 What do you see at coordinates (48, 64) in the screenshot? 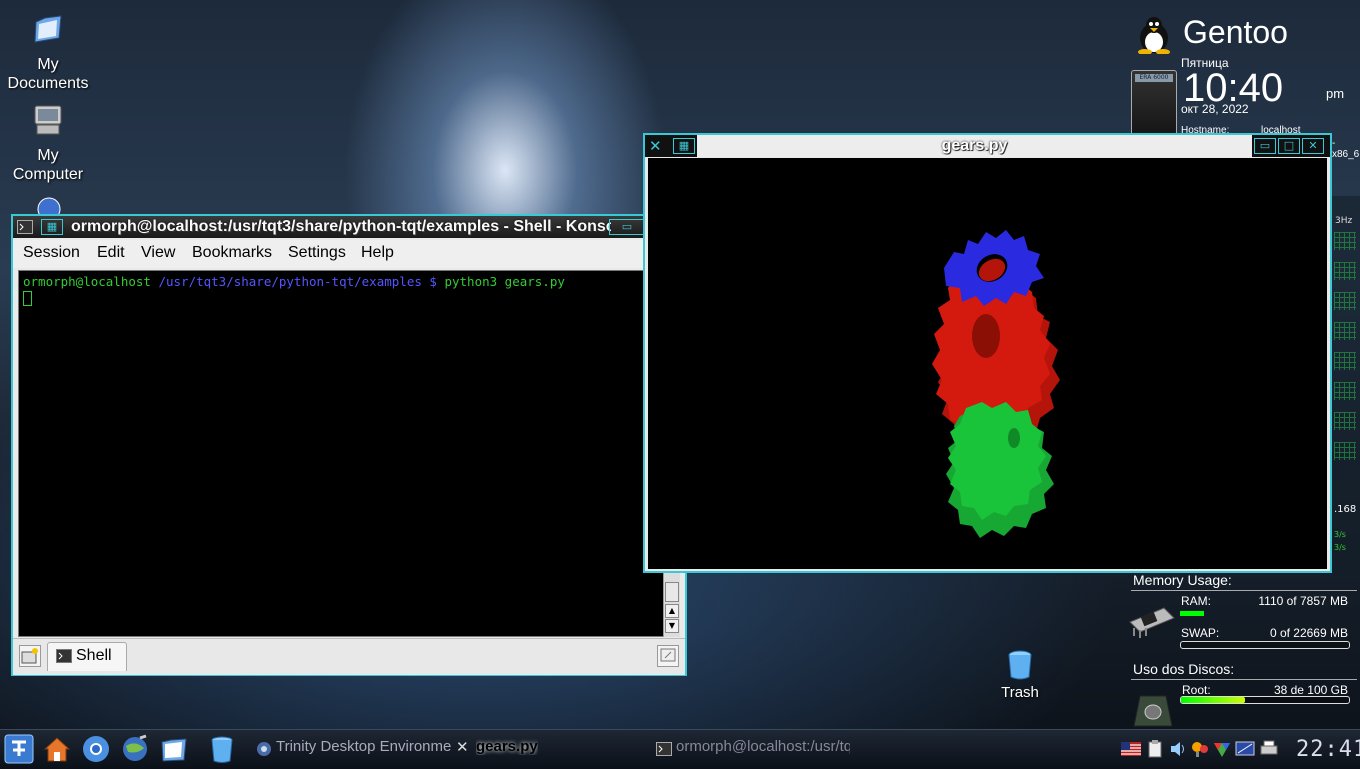
I see `my-documents-label-1: My` at bounding box center [48, 64].